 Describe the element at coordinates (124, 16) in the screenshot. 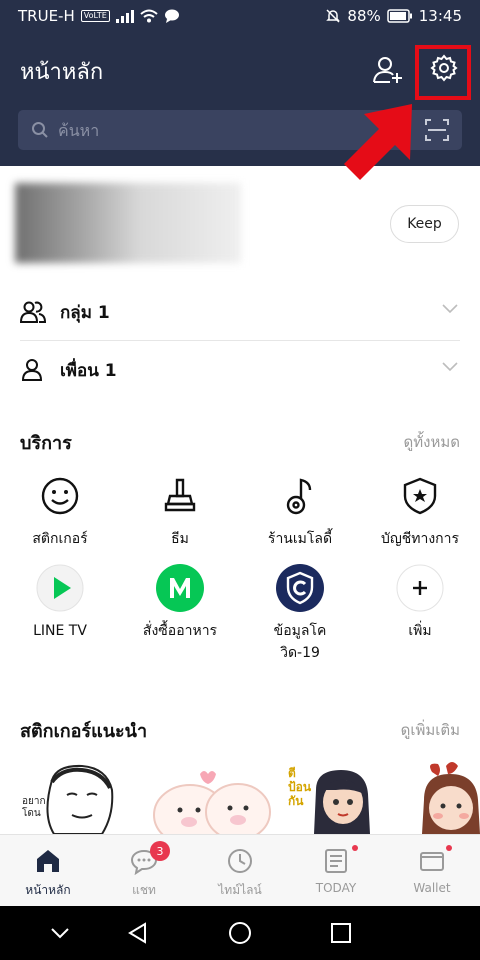

I see `signal-icon` at that location.